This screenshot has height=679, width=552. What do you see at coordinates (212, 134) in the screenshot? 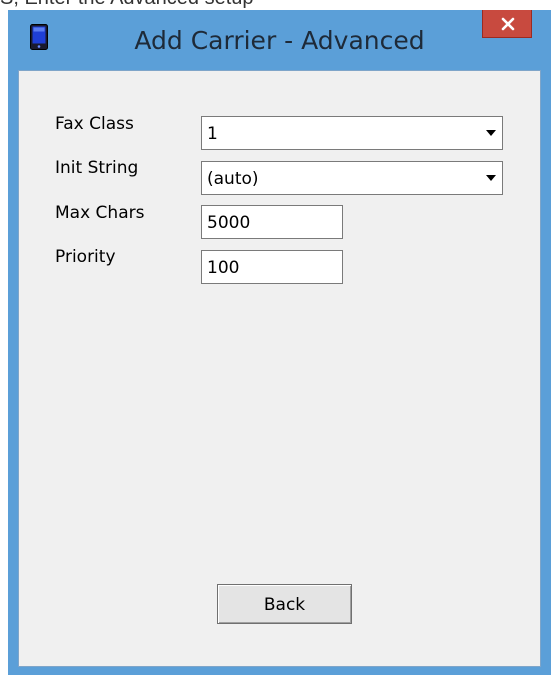
I see `fax-class-value: 1` at bounding box center [212, 134].